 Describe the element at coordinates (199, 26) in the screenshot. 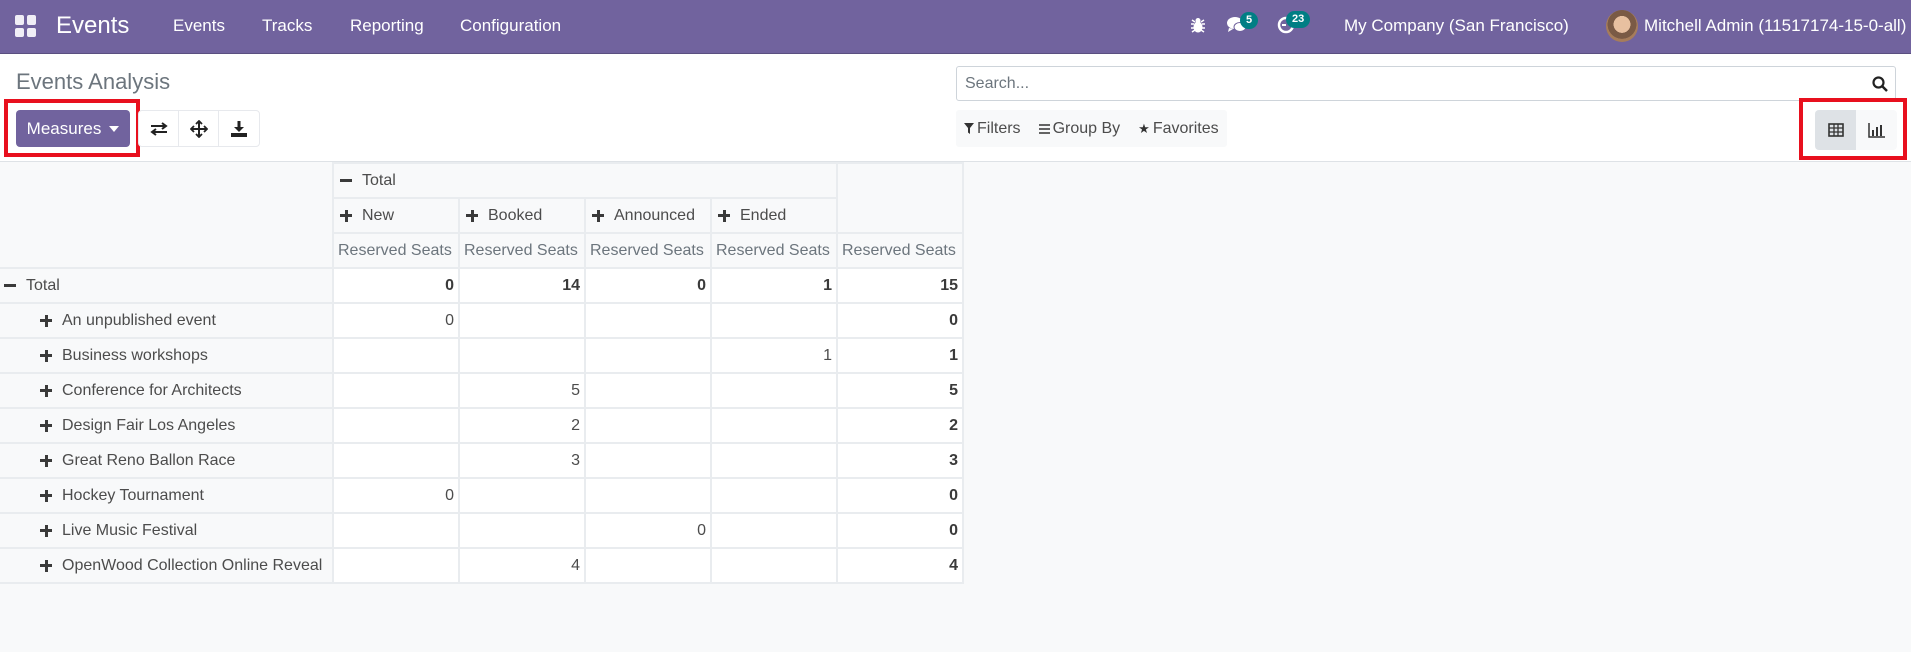

I see `menu-events: Events` at that location.